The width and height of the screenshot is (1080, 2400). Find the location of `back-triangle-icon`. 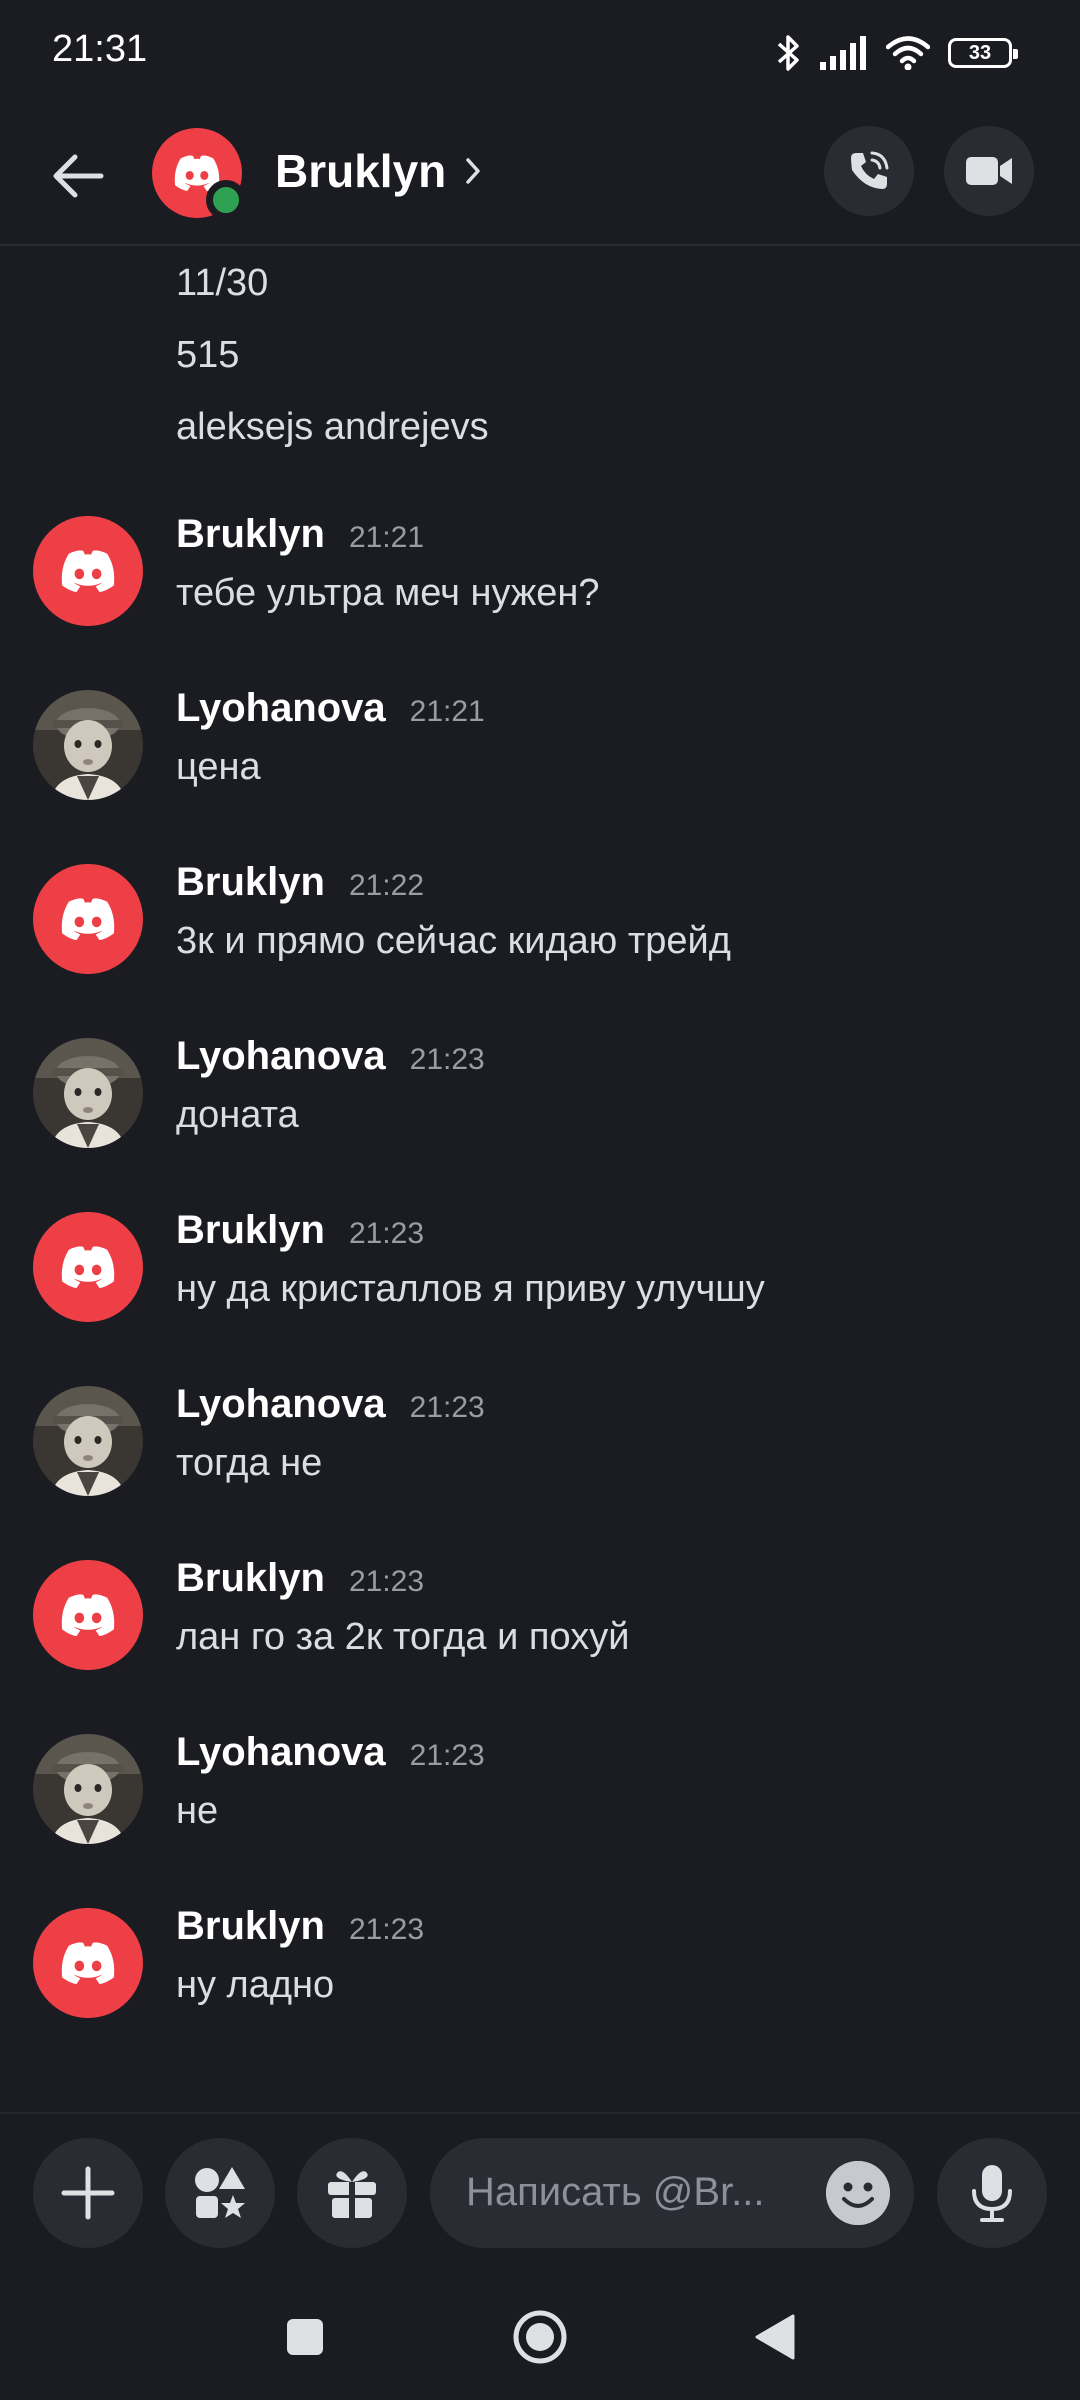

back-triangle-icon is located at coordinates (775, 2337).